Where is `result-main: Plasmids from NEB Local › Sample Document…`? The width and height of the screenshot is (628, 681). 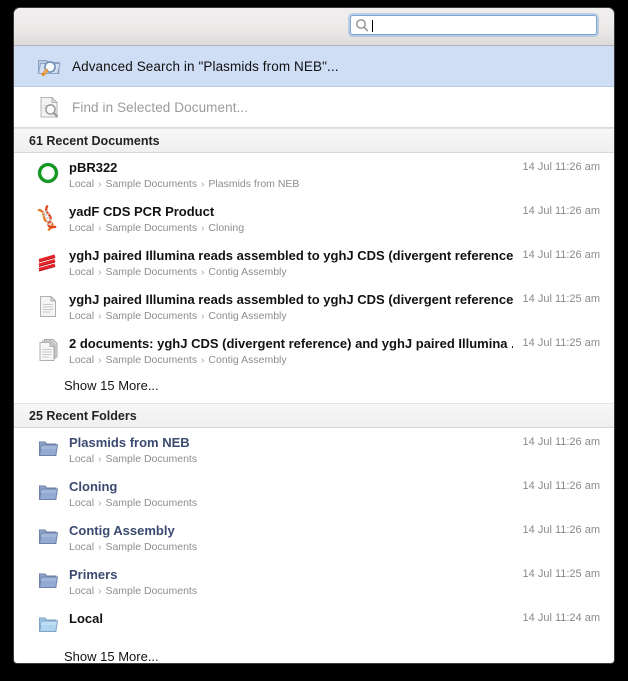 result-main: Plasmids from NEB Local › Sample Document… is located at coordinates (291, 450).